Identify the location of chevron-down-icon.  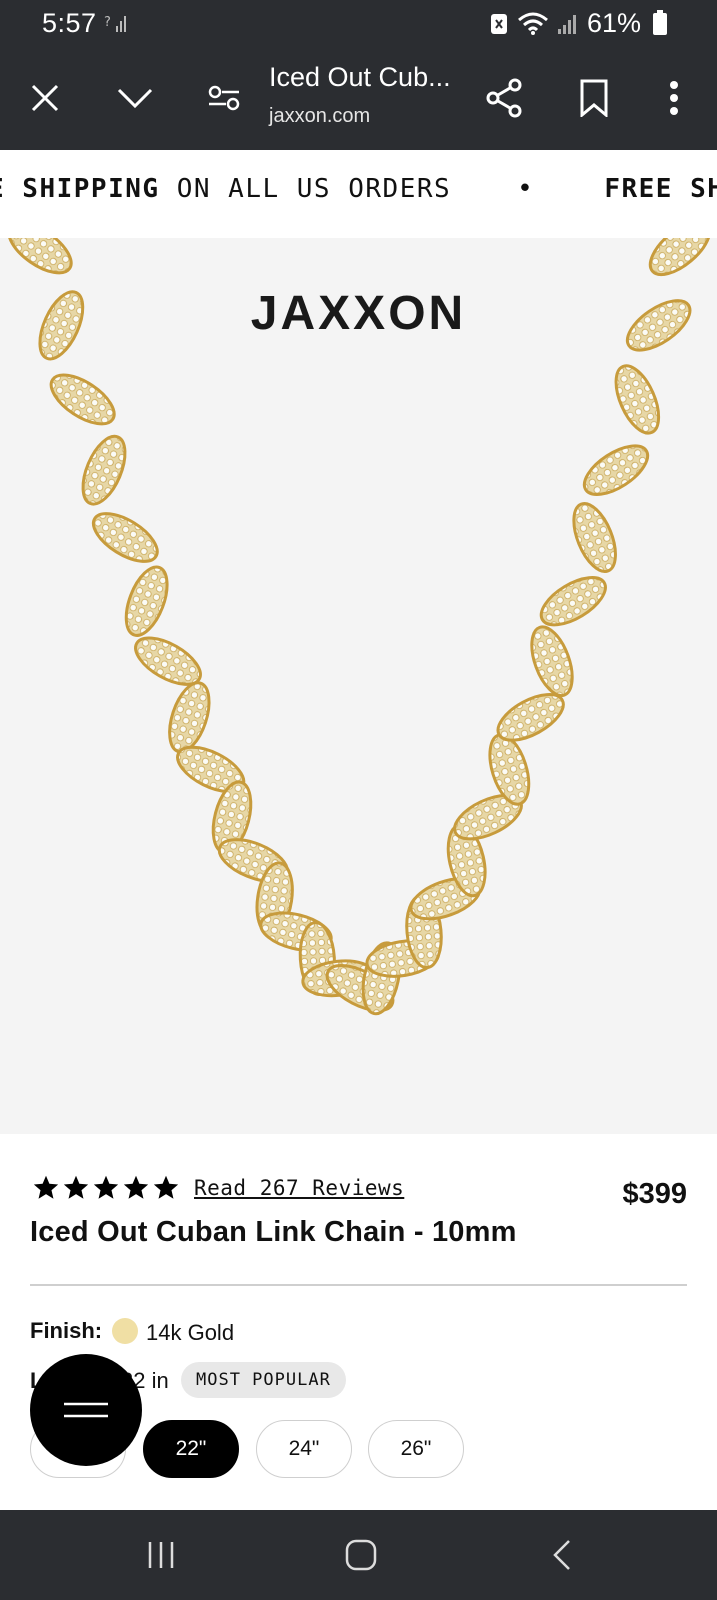
(135, 98).